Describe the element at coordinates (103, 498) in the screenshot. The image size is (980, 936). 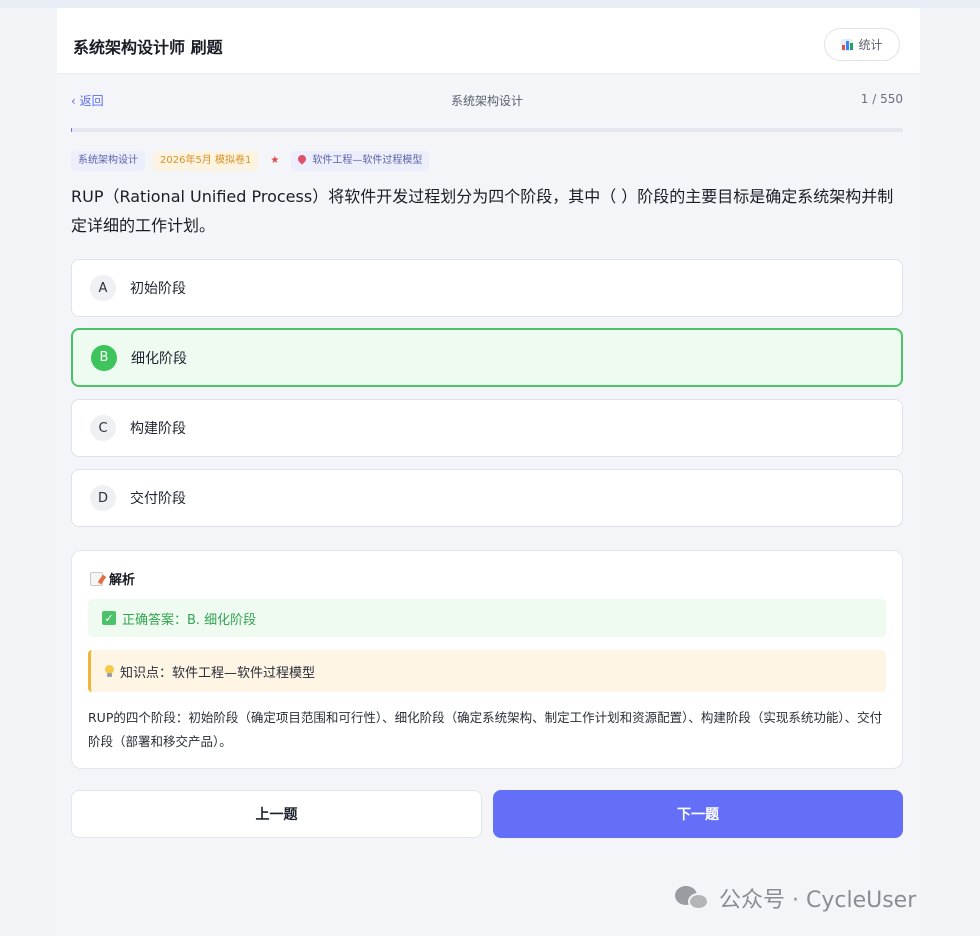
I see `option-letter: D` at that location.